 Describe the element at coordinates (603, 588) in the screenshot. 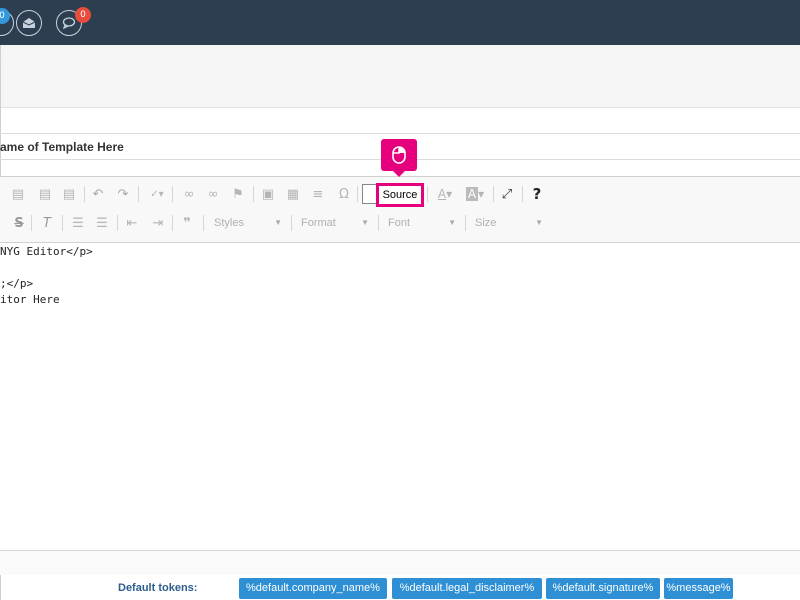

I see `token-signature: %default.signature%` at that location.